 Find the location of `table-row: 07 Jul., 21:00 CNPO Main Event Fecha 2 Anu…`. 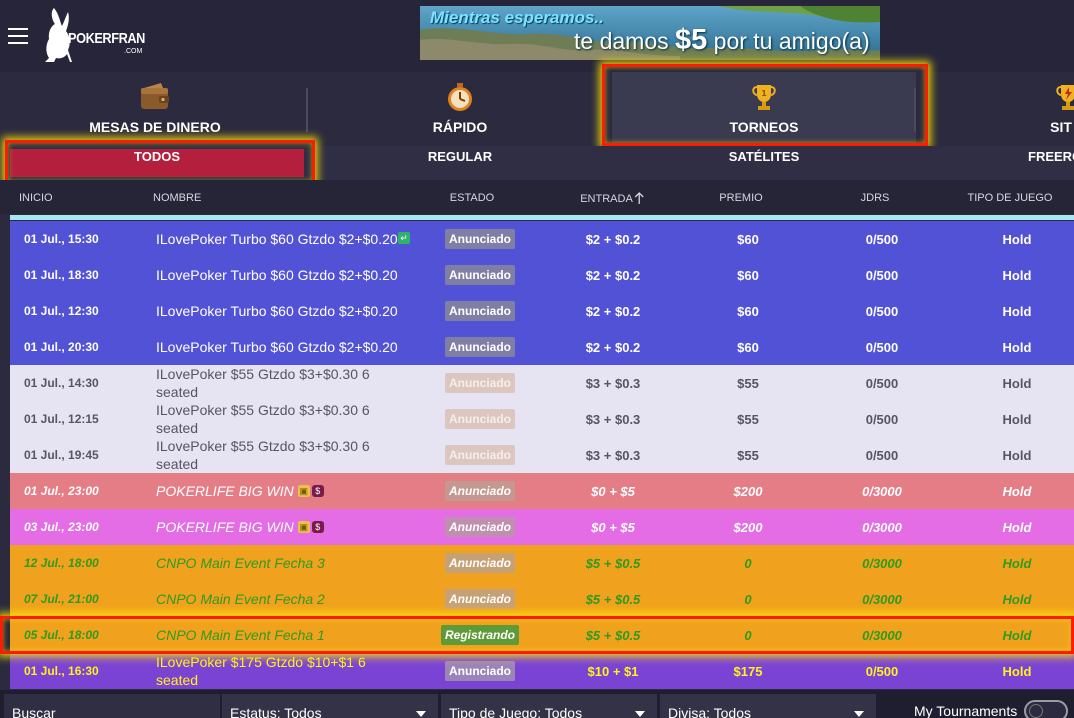

table-row: 07 Jul., 21:00 CNPO Main Event Fecha 2 Anu… is located at coordinates (542, 599).